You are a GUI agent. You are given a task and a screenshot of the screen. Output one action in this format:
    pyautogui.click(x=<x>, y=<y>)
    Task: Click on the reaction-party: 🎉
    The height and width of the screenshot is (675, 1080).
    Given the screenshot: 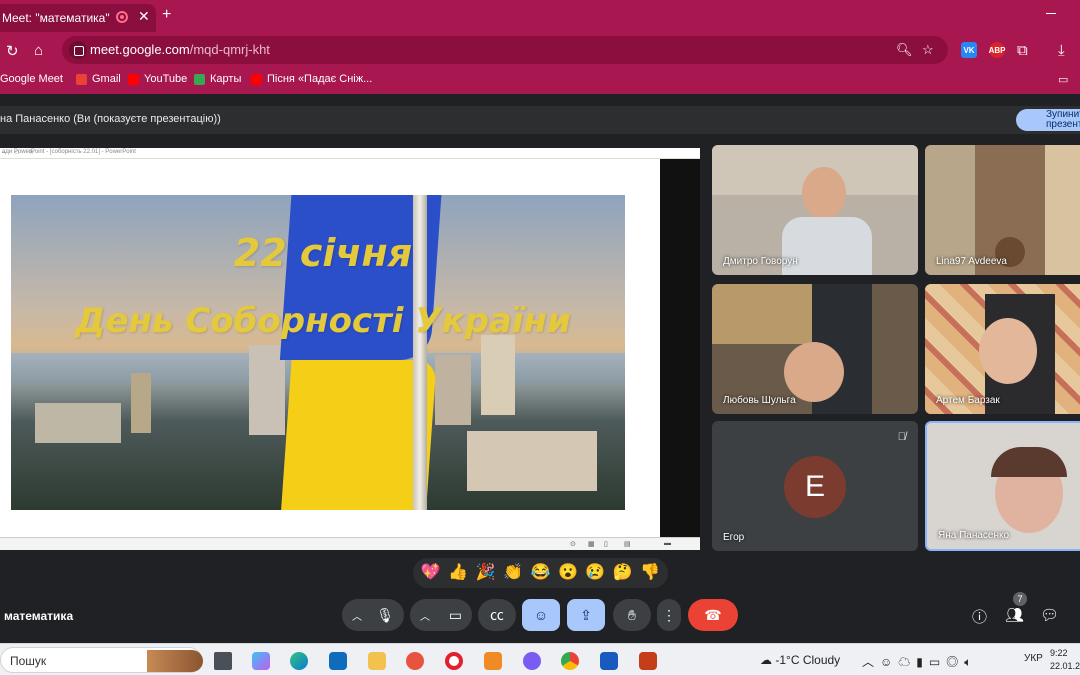 What is the action you would take?
    pyautogui.click(x=486, y=573)
    